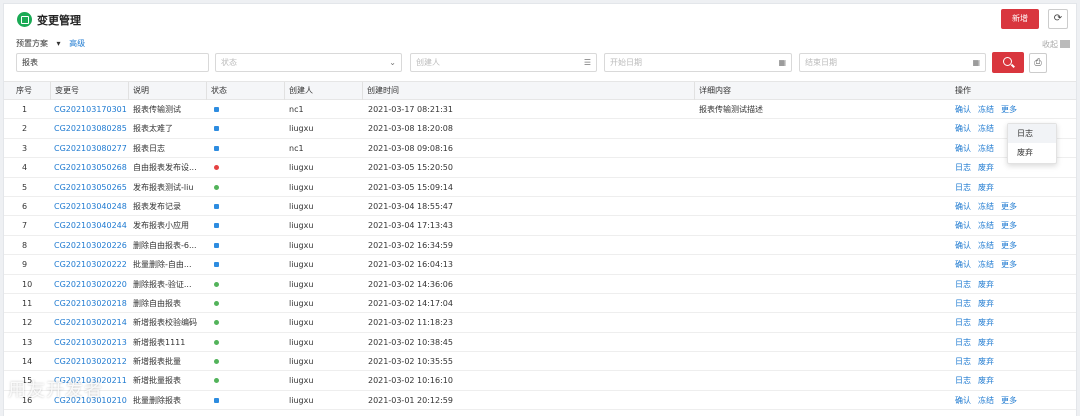  What do you see at coordinates (90, 187) in the screenshot?
I see `change-code-link: CG202103050265` at bounding box center [90, 187].